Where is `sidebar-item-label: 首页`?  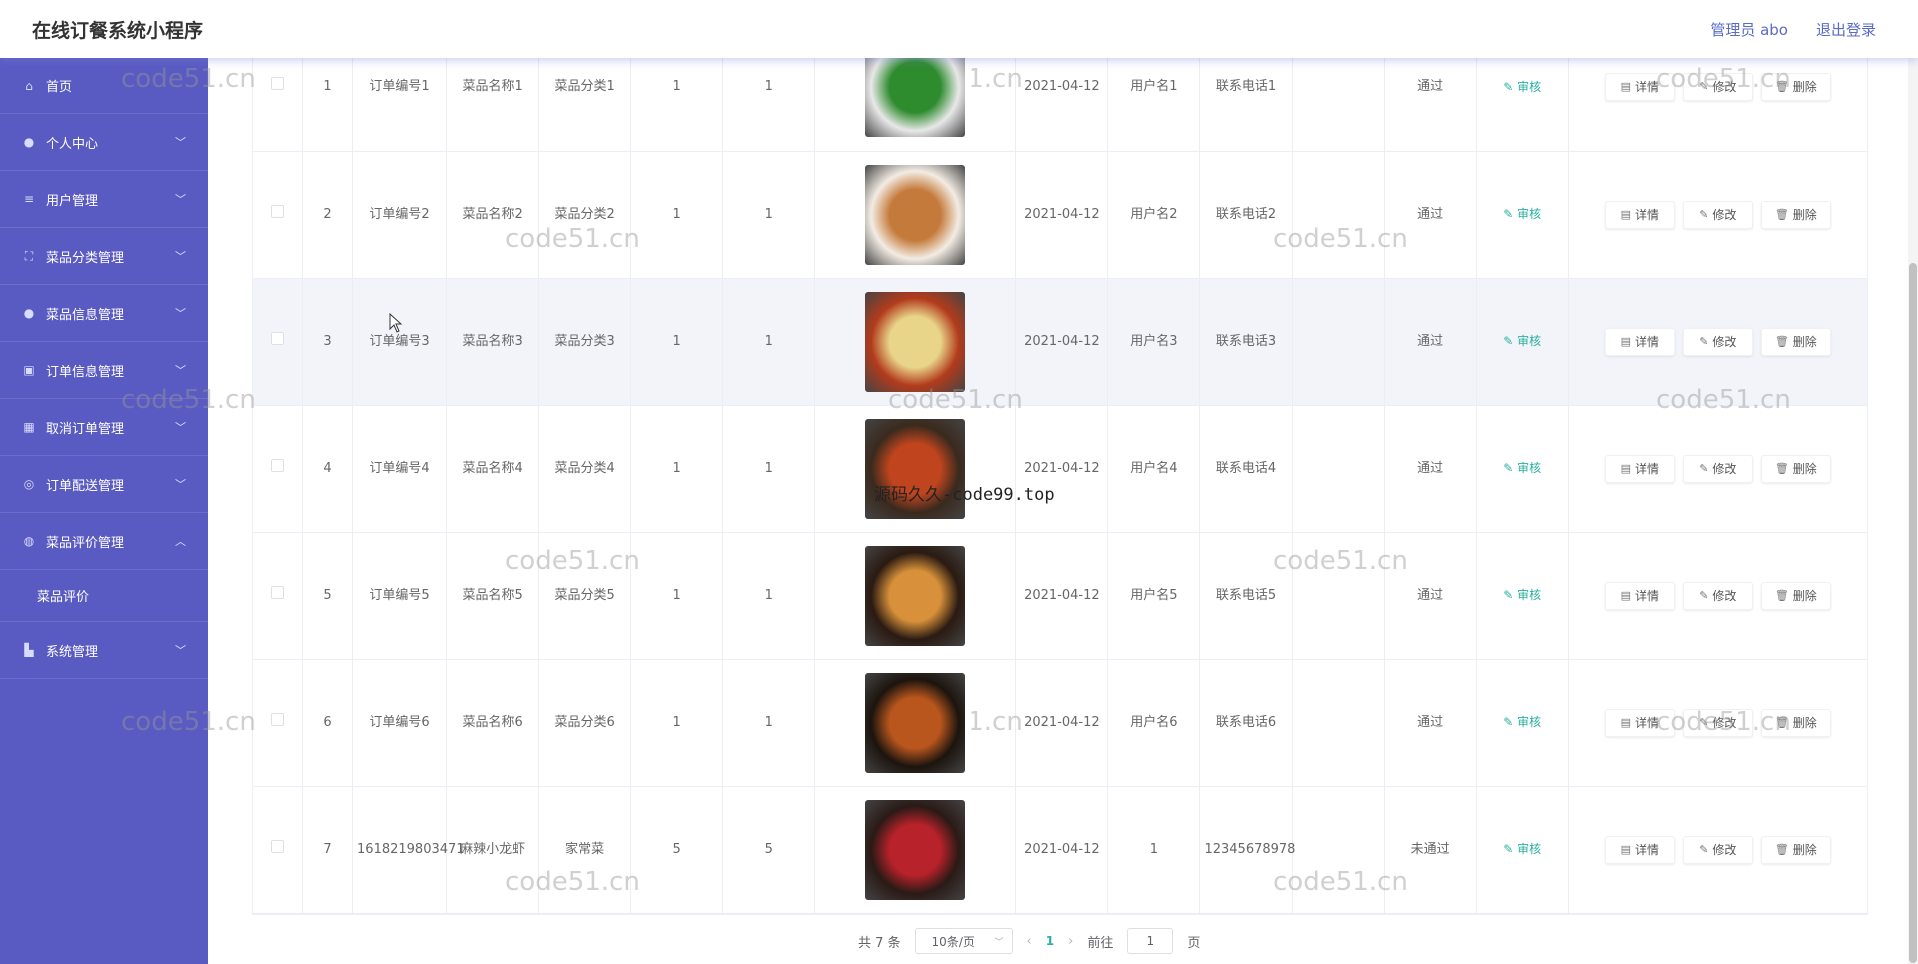 sidebar-item-label: 首页 is located at coordinates (59, 87).